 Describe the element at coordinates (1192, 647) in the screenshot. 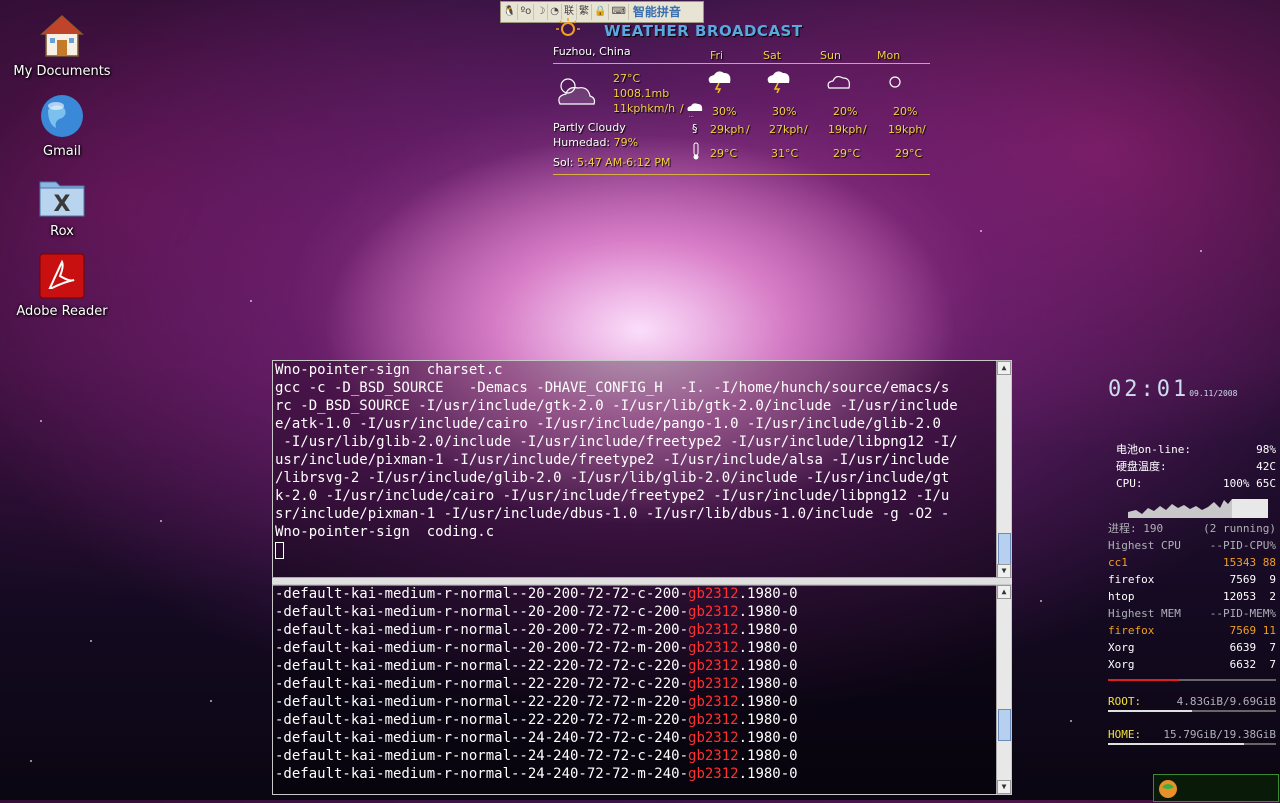

I see `process-row: Xorg 6639 7` at that location.